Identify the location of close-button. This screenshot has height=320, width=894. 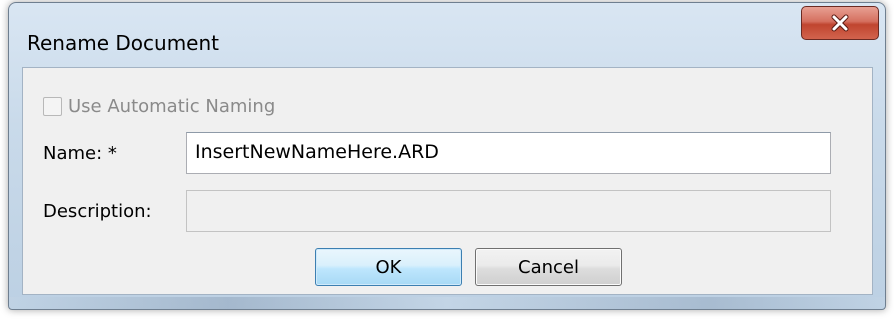
(840, 23).